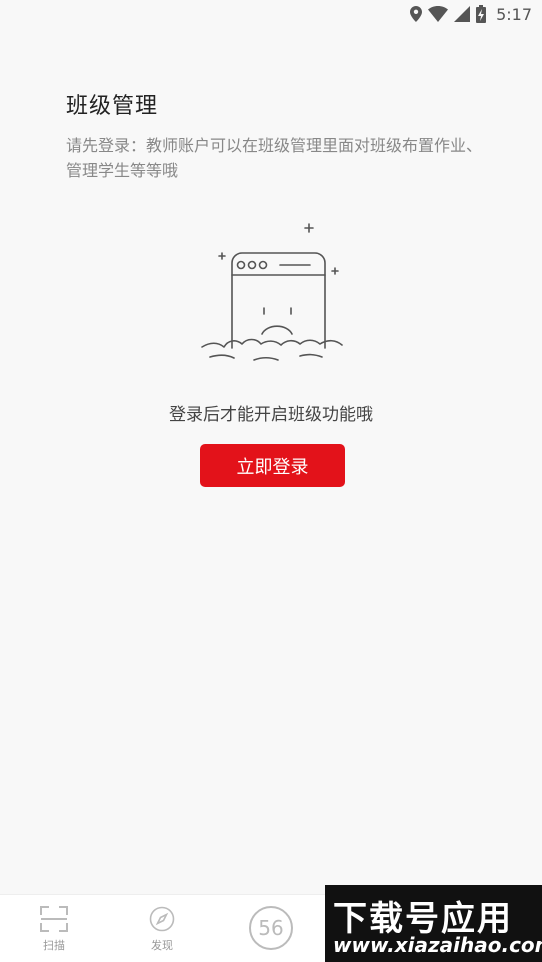 The height and width of the screenshot is (962, 542). What do you see at coordinates (271, 14) in the screenshot?
I see `status-bar: 5:17` at bounding box center [271, 14].